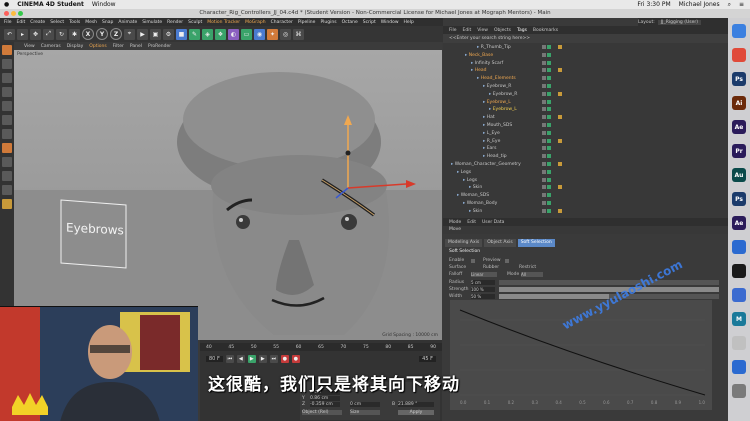  I want to click on clock: Fri 3:30 PM, so click(653, 4).